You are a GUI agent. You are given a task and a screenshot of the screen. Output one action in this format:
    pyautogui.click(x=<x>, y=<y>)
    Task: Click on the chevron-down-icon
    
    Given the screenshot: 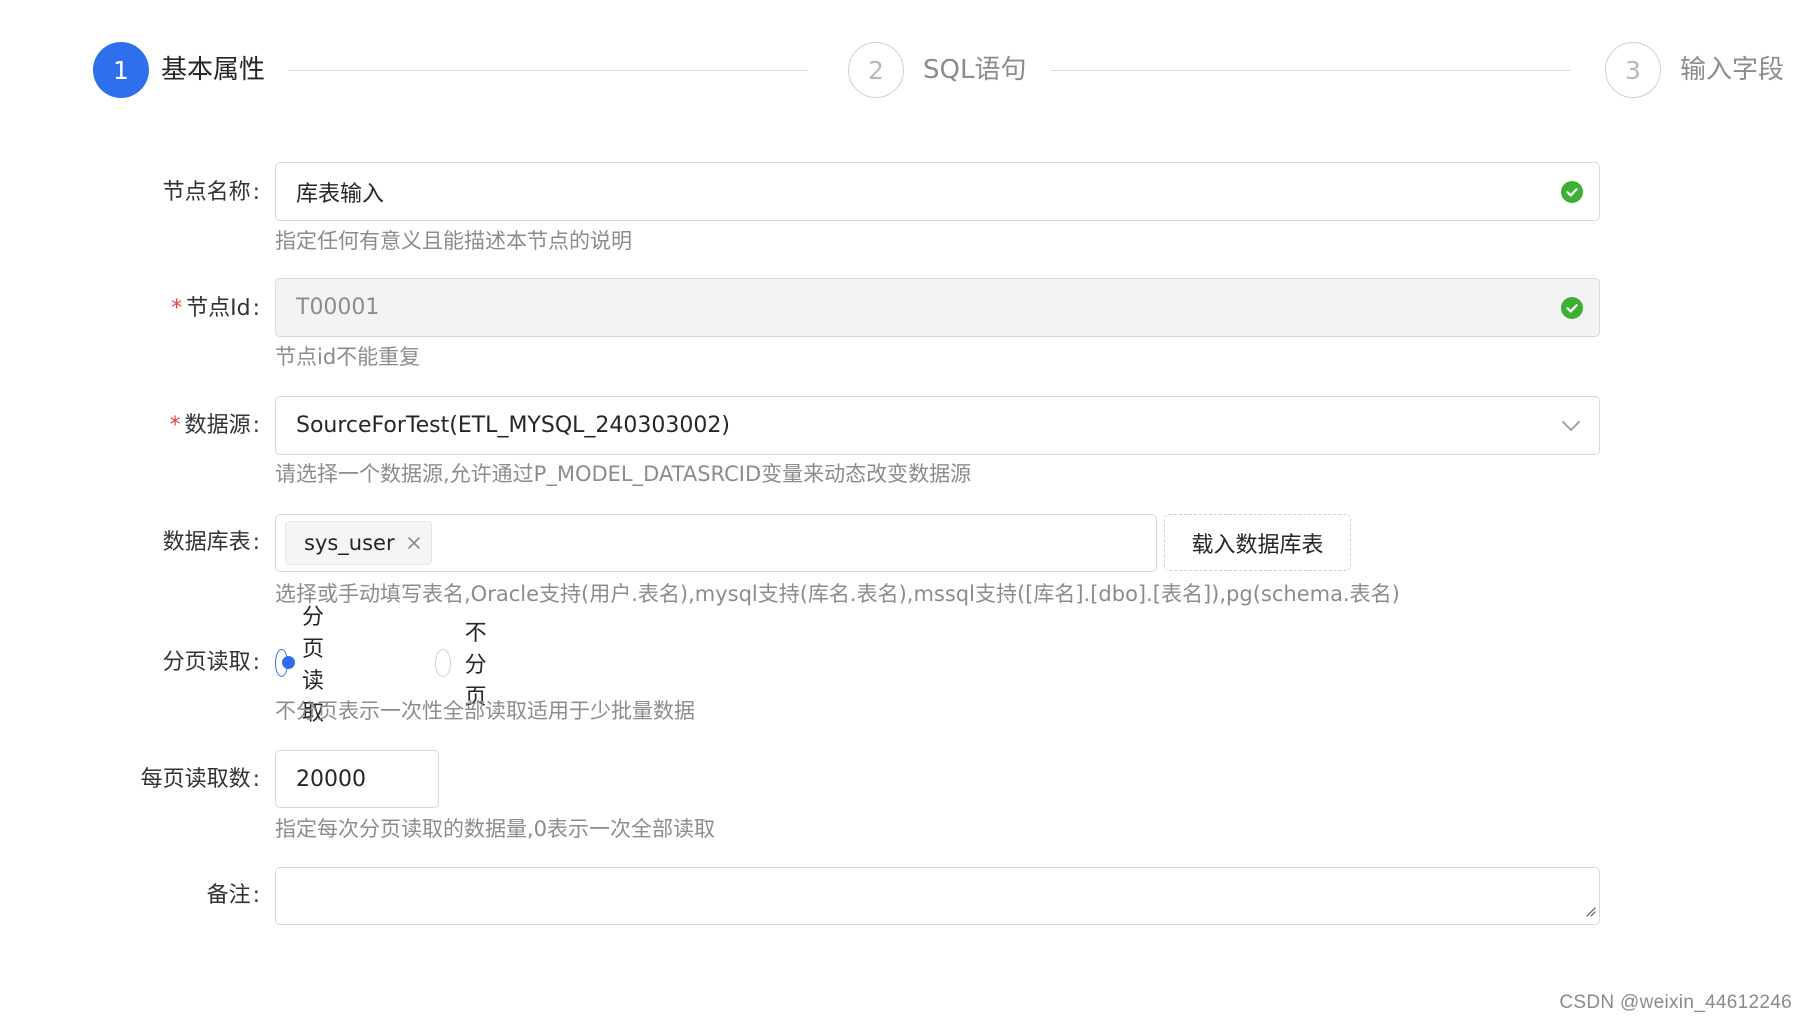 What is the action you would take?
    pyautogui.click(x=1571, y=428)
    